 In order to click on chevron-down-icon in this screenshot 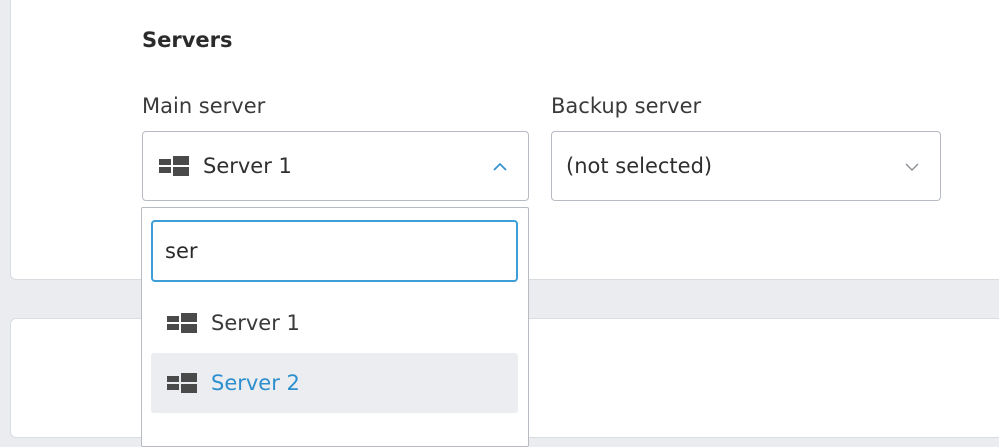, I will do `click(912, 166)`.